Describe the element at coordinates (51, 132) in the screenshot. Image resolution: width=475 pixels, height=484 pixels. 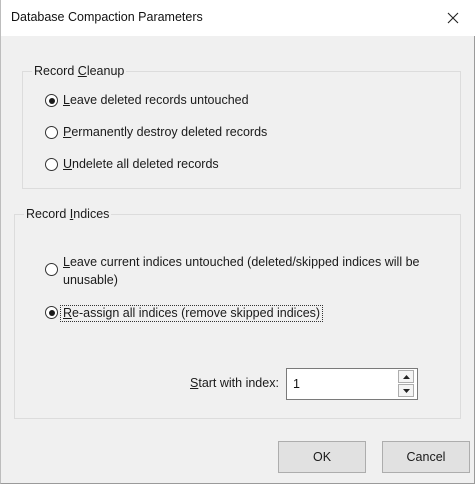
I see `destroy-deleted-radio` at that location.